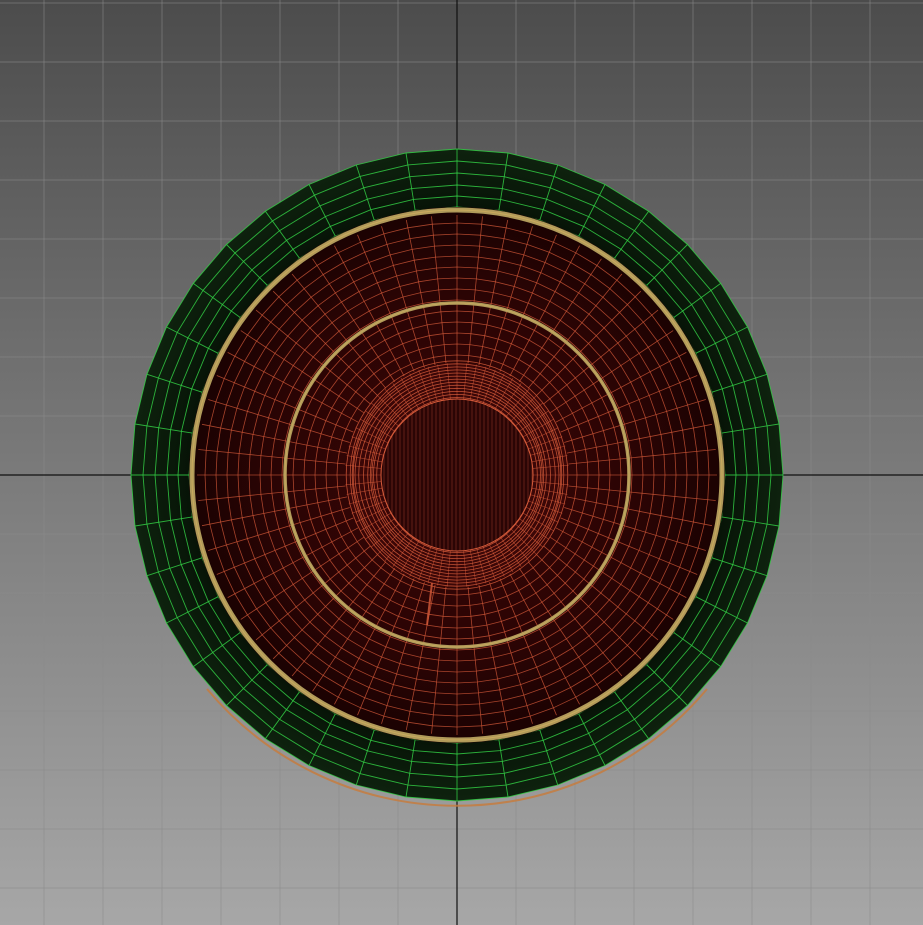 The image size is (923, 925). I want to click on center-hole, so click(457, 475).